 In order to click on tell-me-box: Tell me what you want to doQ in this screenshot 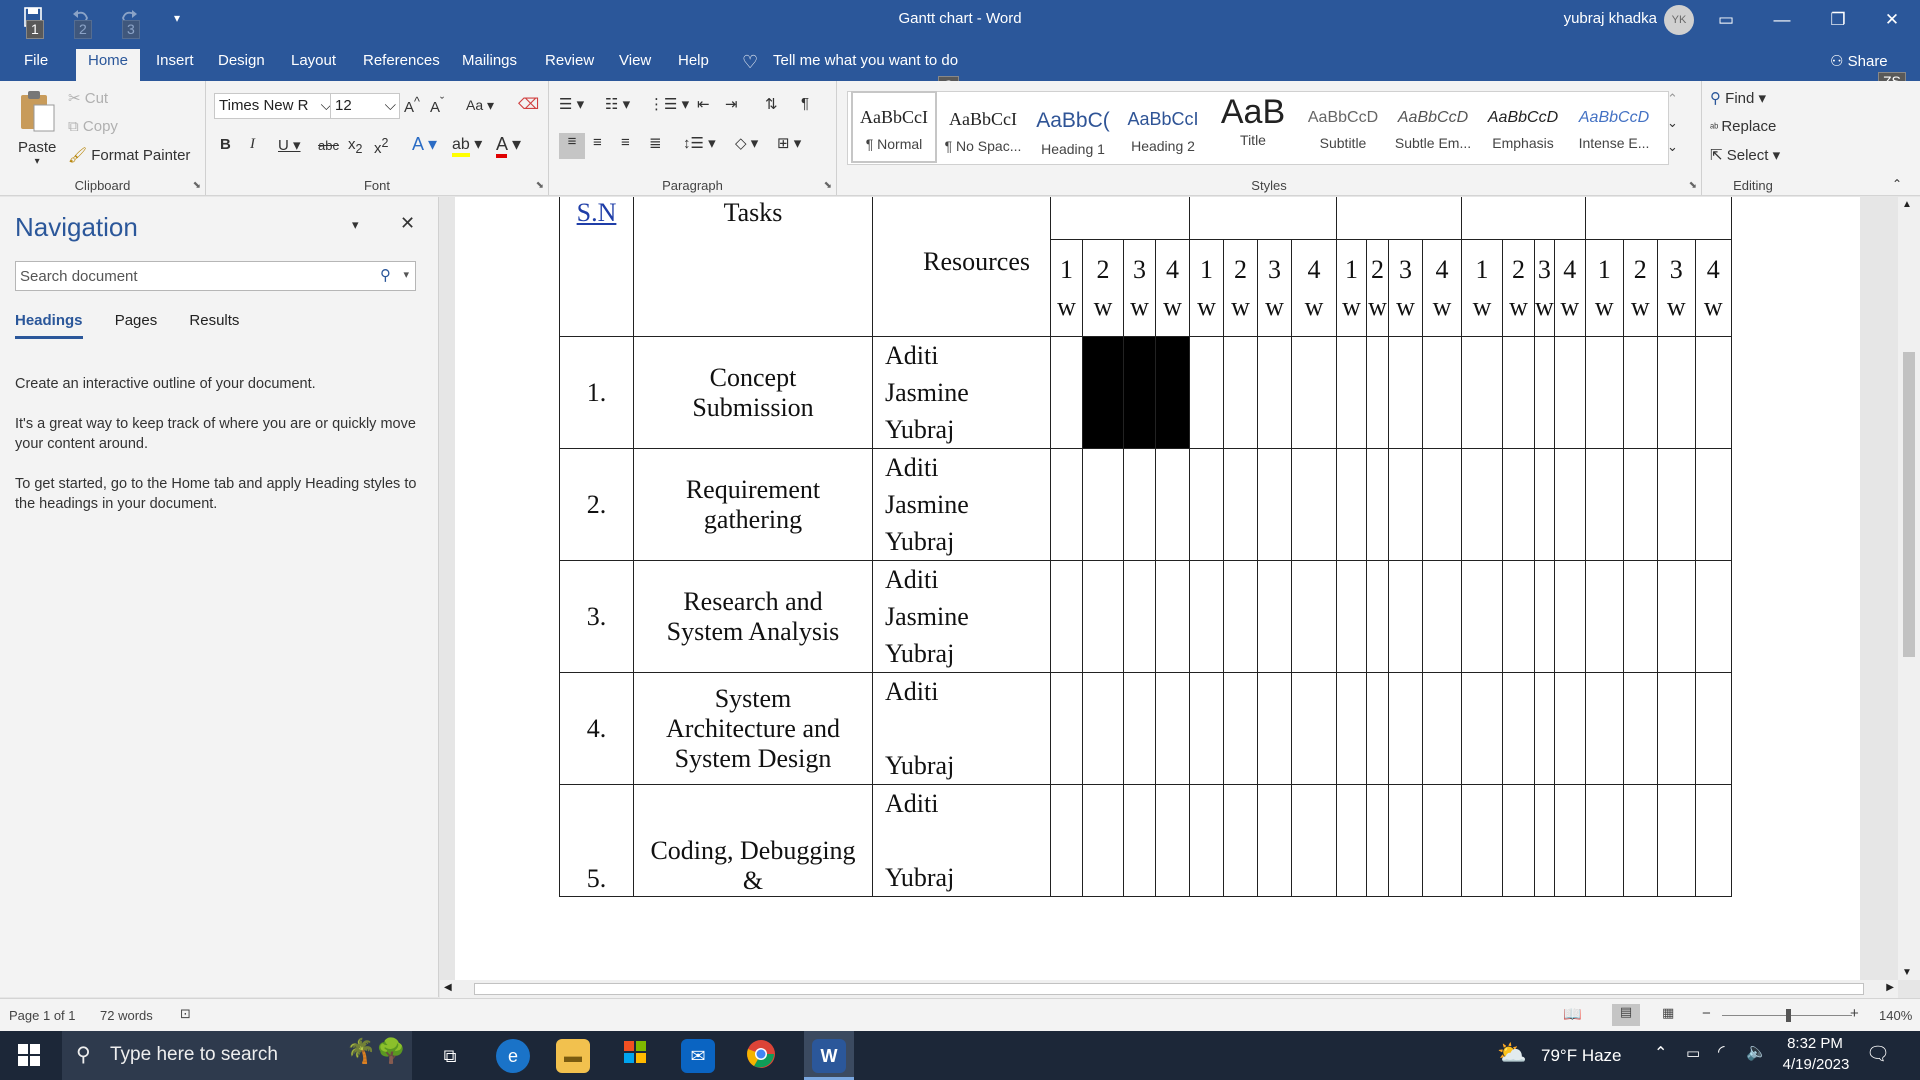, I will do `click(866, 73)`.